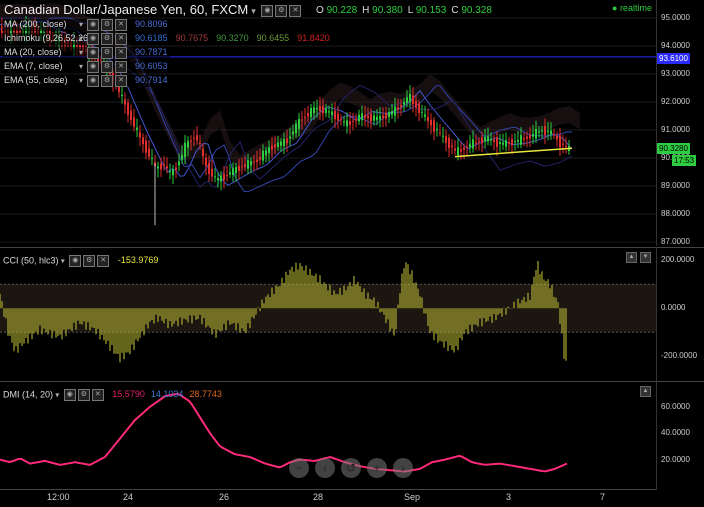 The width and height of the screenshot is (704, 507). Describe the element at coordinates (431, 10) in the screenshot. I see `ohlc-value: 90.153` at that location.